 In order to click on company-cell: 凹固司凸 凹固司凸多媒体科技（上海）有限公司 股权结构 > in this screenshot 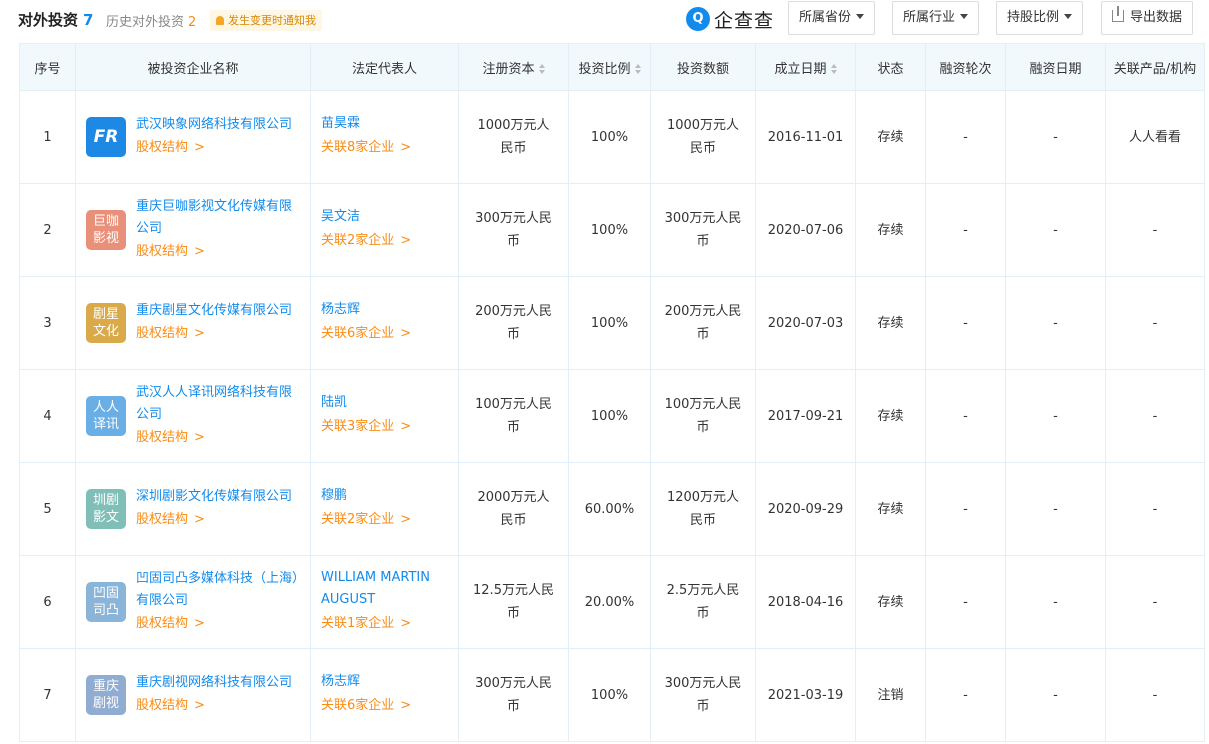, I will do `click(193, 602)`.